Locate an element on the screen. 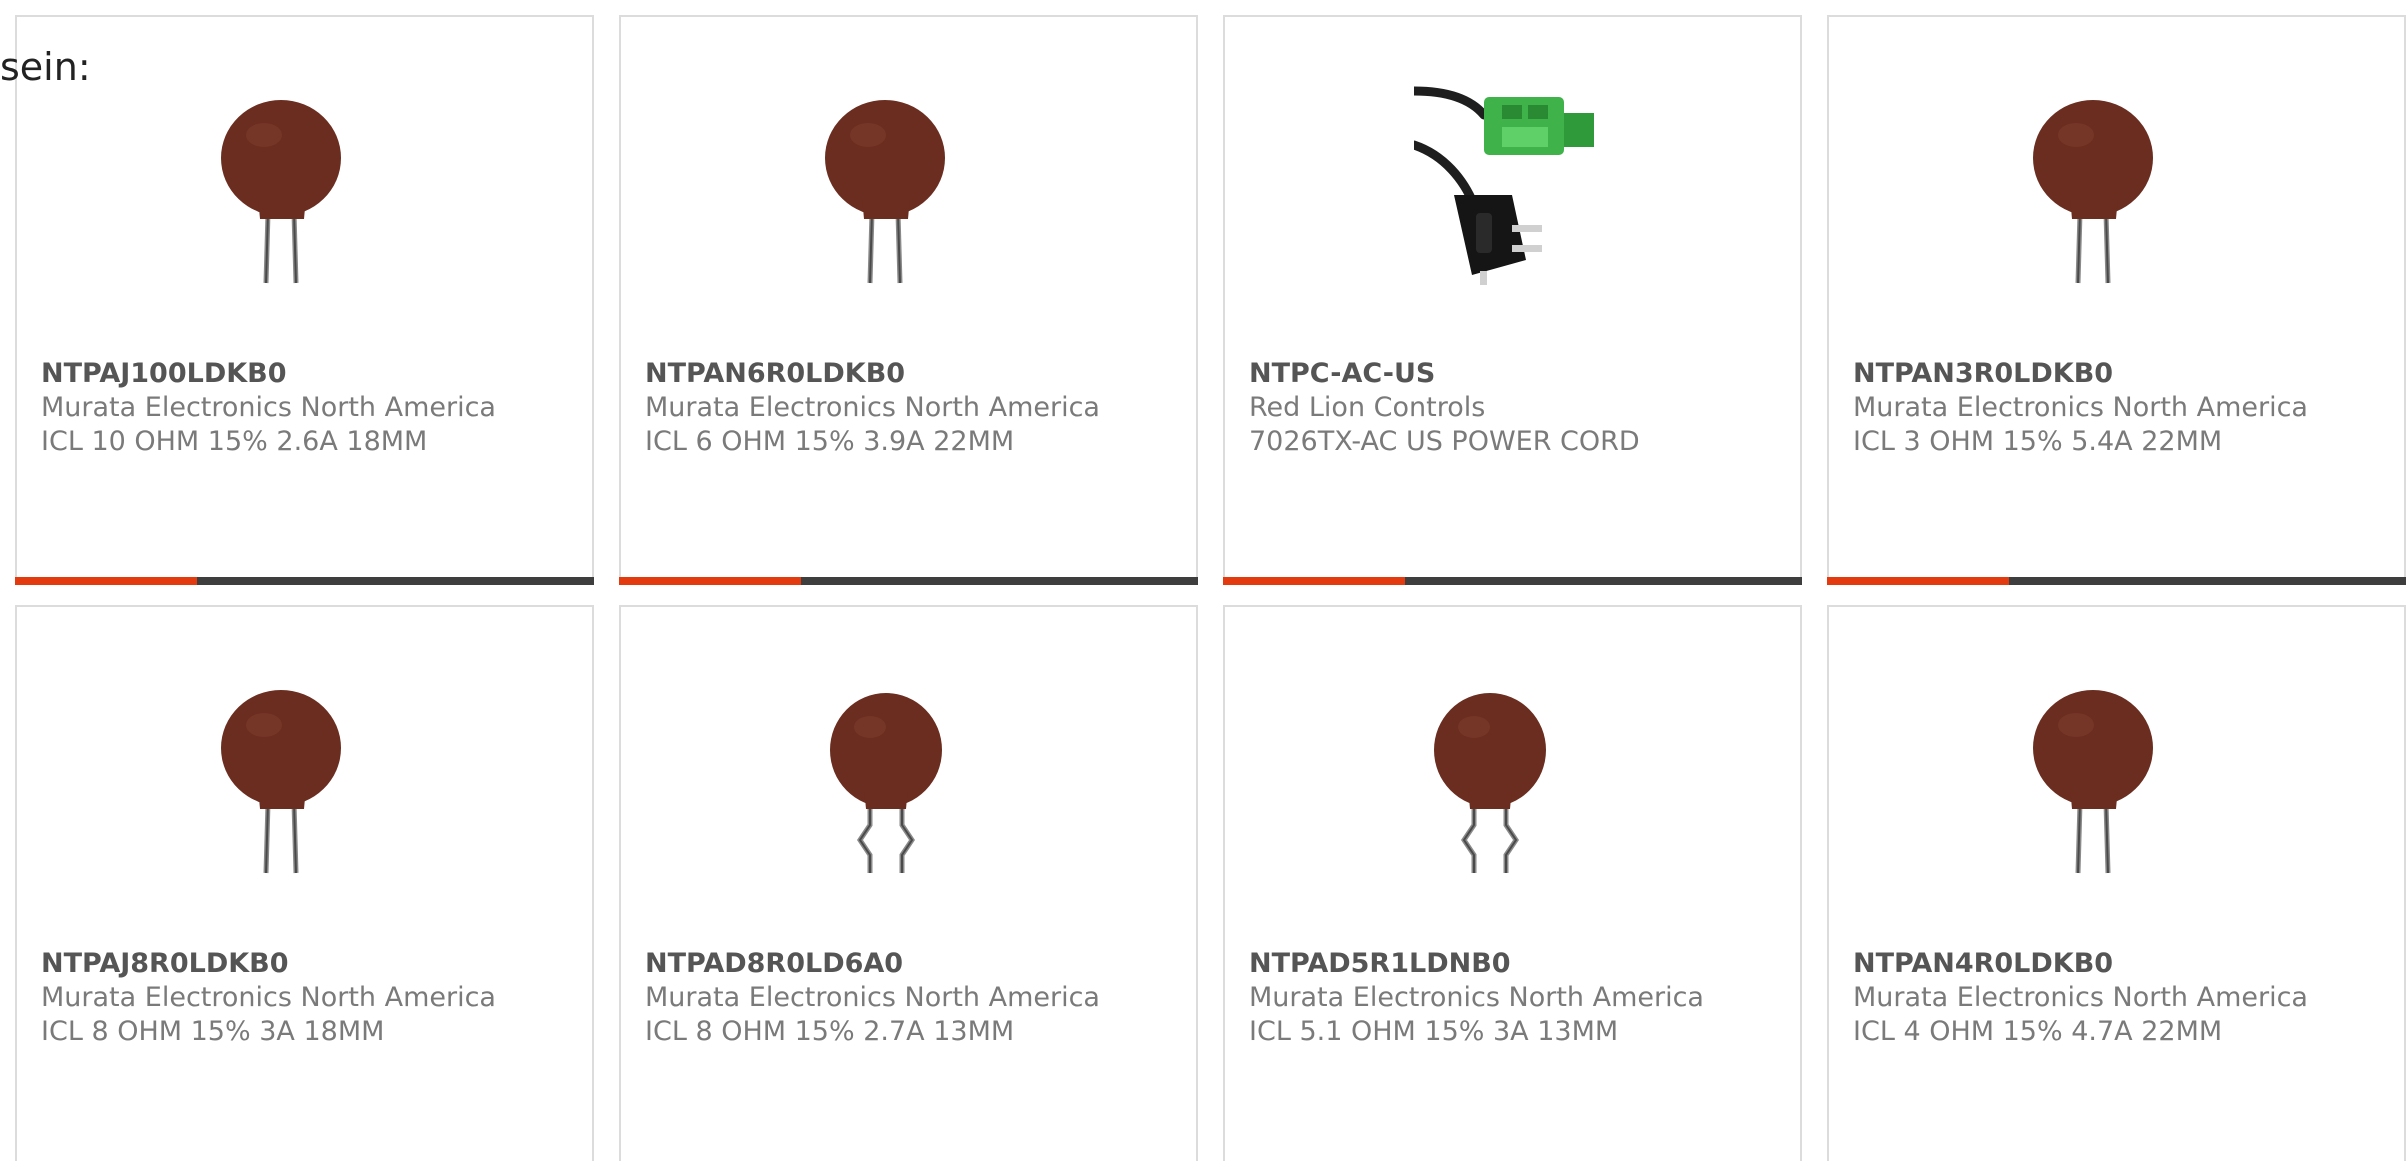 Image resolution: width=2408 pixels, height=1161 pixels. product-description: ICL 4 OHM 15% 4.7A 22MM is located at coordinates (2038, 1031).